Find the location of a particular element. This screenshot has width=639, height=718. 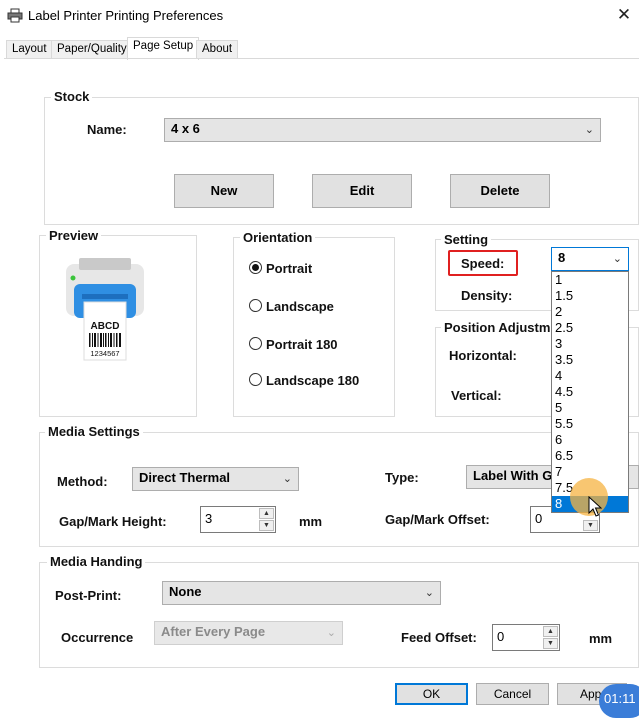

occurrence-label: Occurrence is located at coordinates (97, 637).